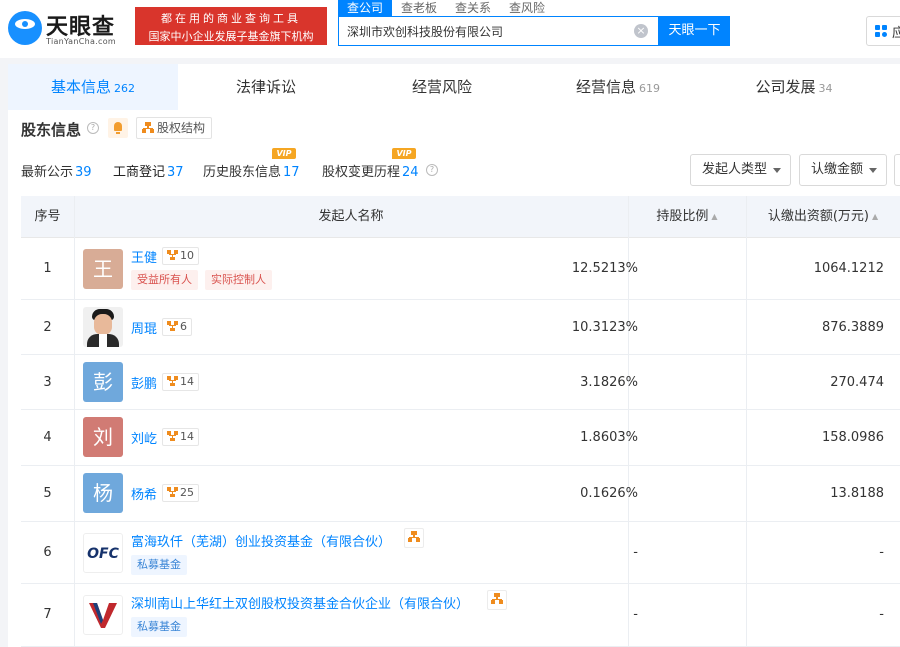  What do you see at coordinates (609, 437) in the screenshot?
I see `share-ratio: 1.8603%` at bounding box center [609, 437].